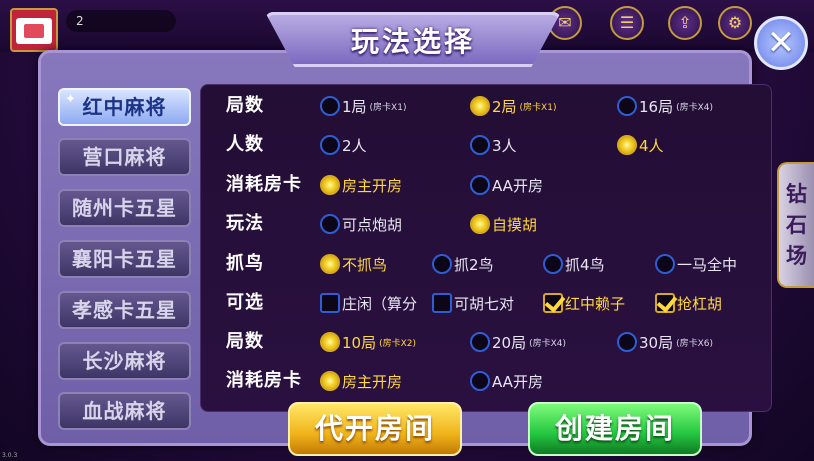 This screenshot has height=461, width=814. Describe the element at coordinates (245, 341) in the screenshot. I see `rounds2-label: 局数` at that location.